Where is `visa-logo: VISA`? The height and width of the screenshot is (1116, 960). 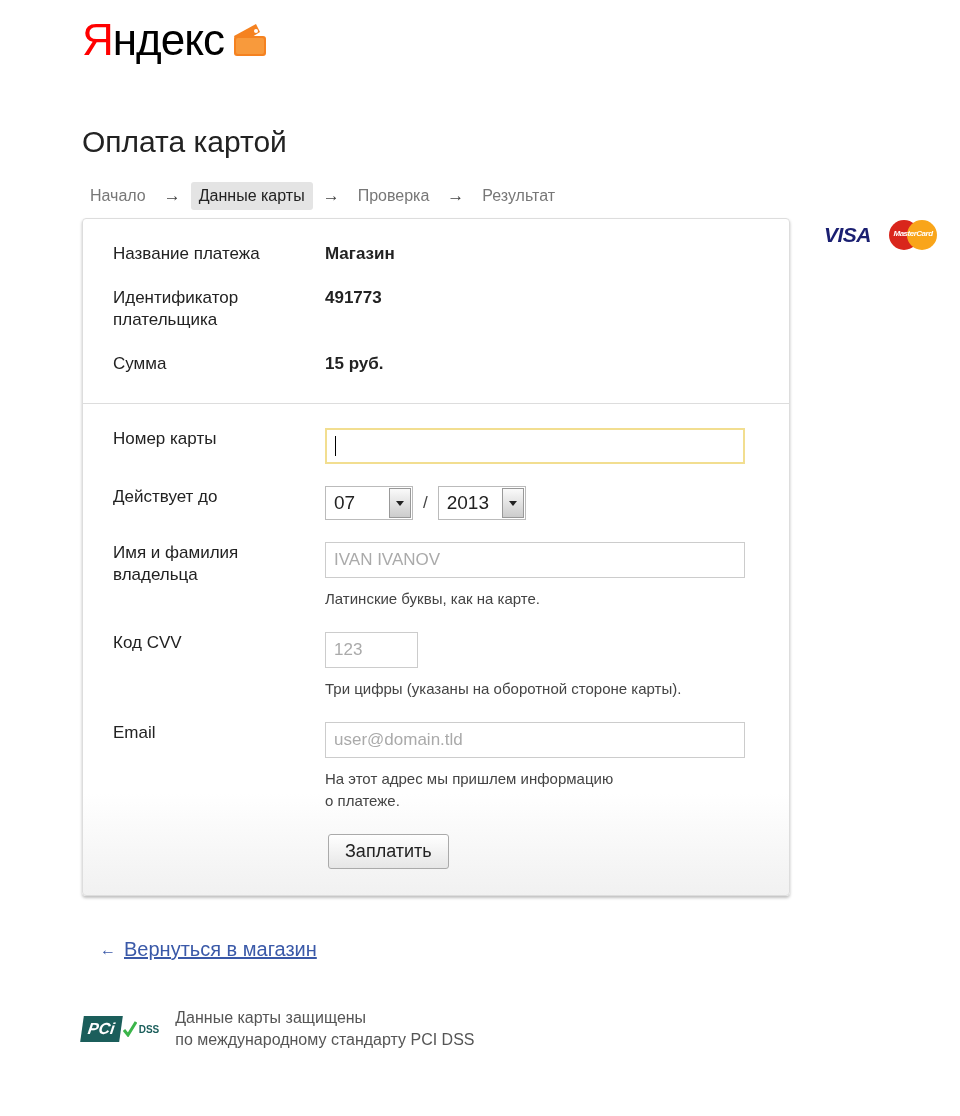
visa-logo: VISA is located at coordinates (847, 235).